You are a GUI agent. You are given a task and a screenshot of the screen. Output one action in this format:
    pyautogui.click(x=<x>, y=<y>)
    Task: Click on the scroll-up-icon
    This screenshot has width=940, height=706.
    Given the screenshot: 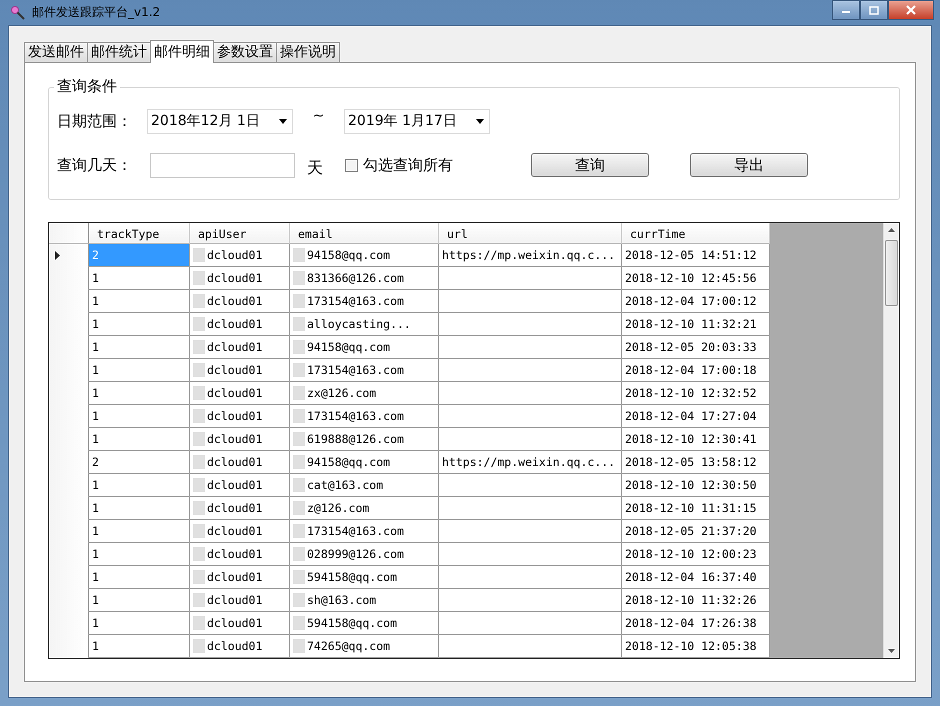 What is the action you would take?
    pyautogui.click(x=891, y=230)
    